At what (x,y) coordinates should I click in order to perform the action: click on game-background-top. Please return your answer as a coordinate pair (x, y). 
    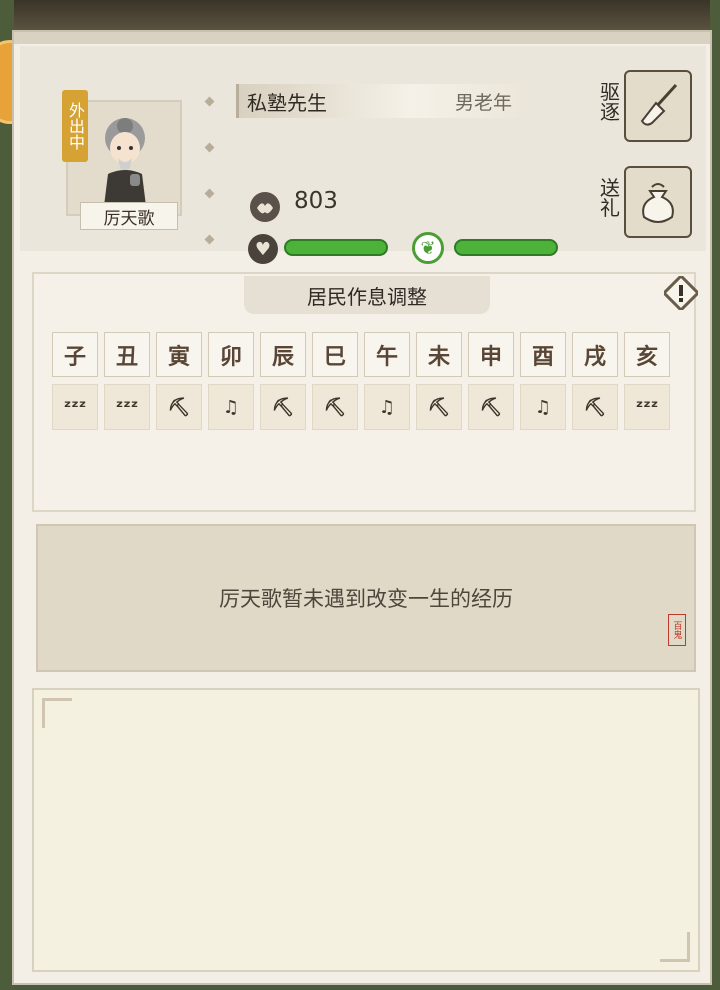
    Looking at the image, I should click on (360, 15).